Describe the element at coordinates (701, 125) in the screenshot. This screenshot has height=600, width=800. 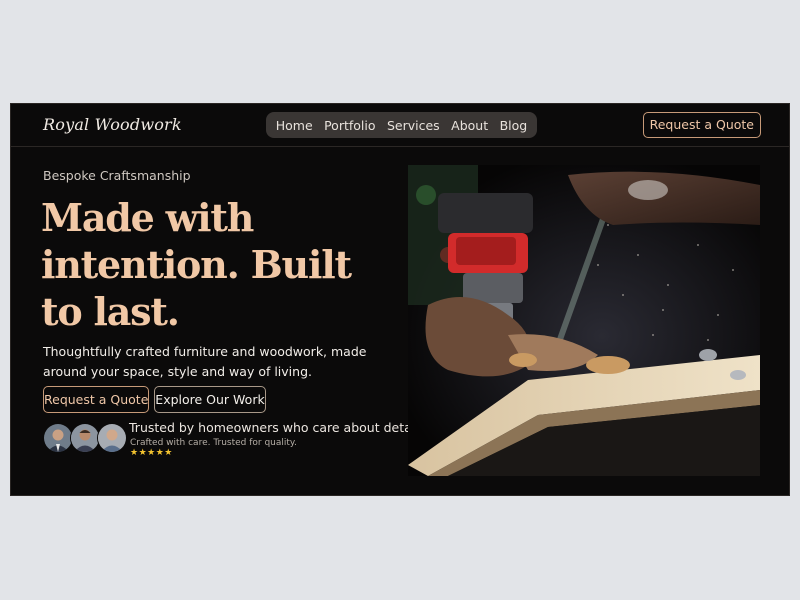
I see `nav-request-quote-button: Request a Quote` at that location.